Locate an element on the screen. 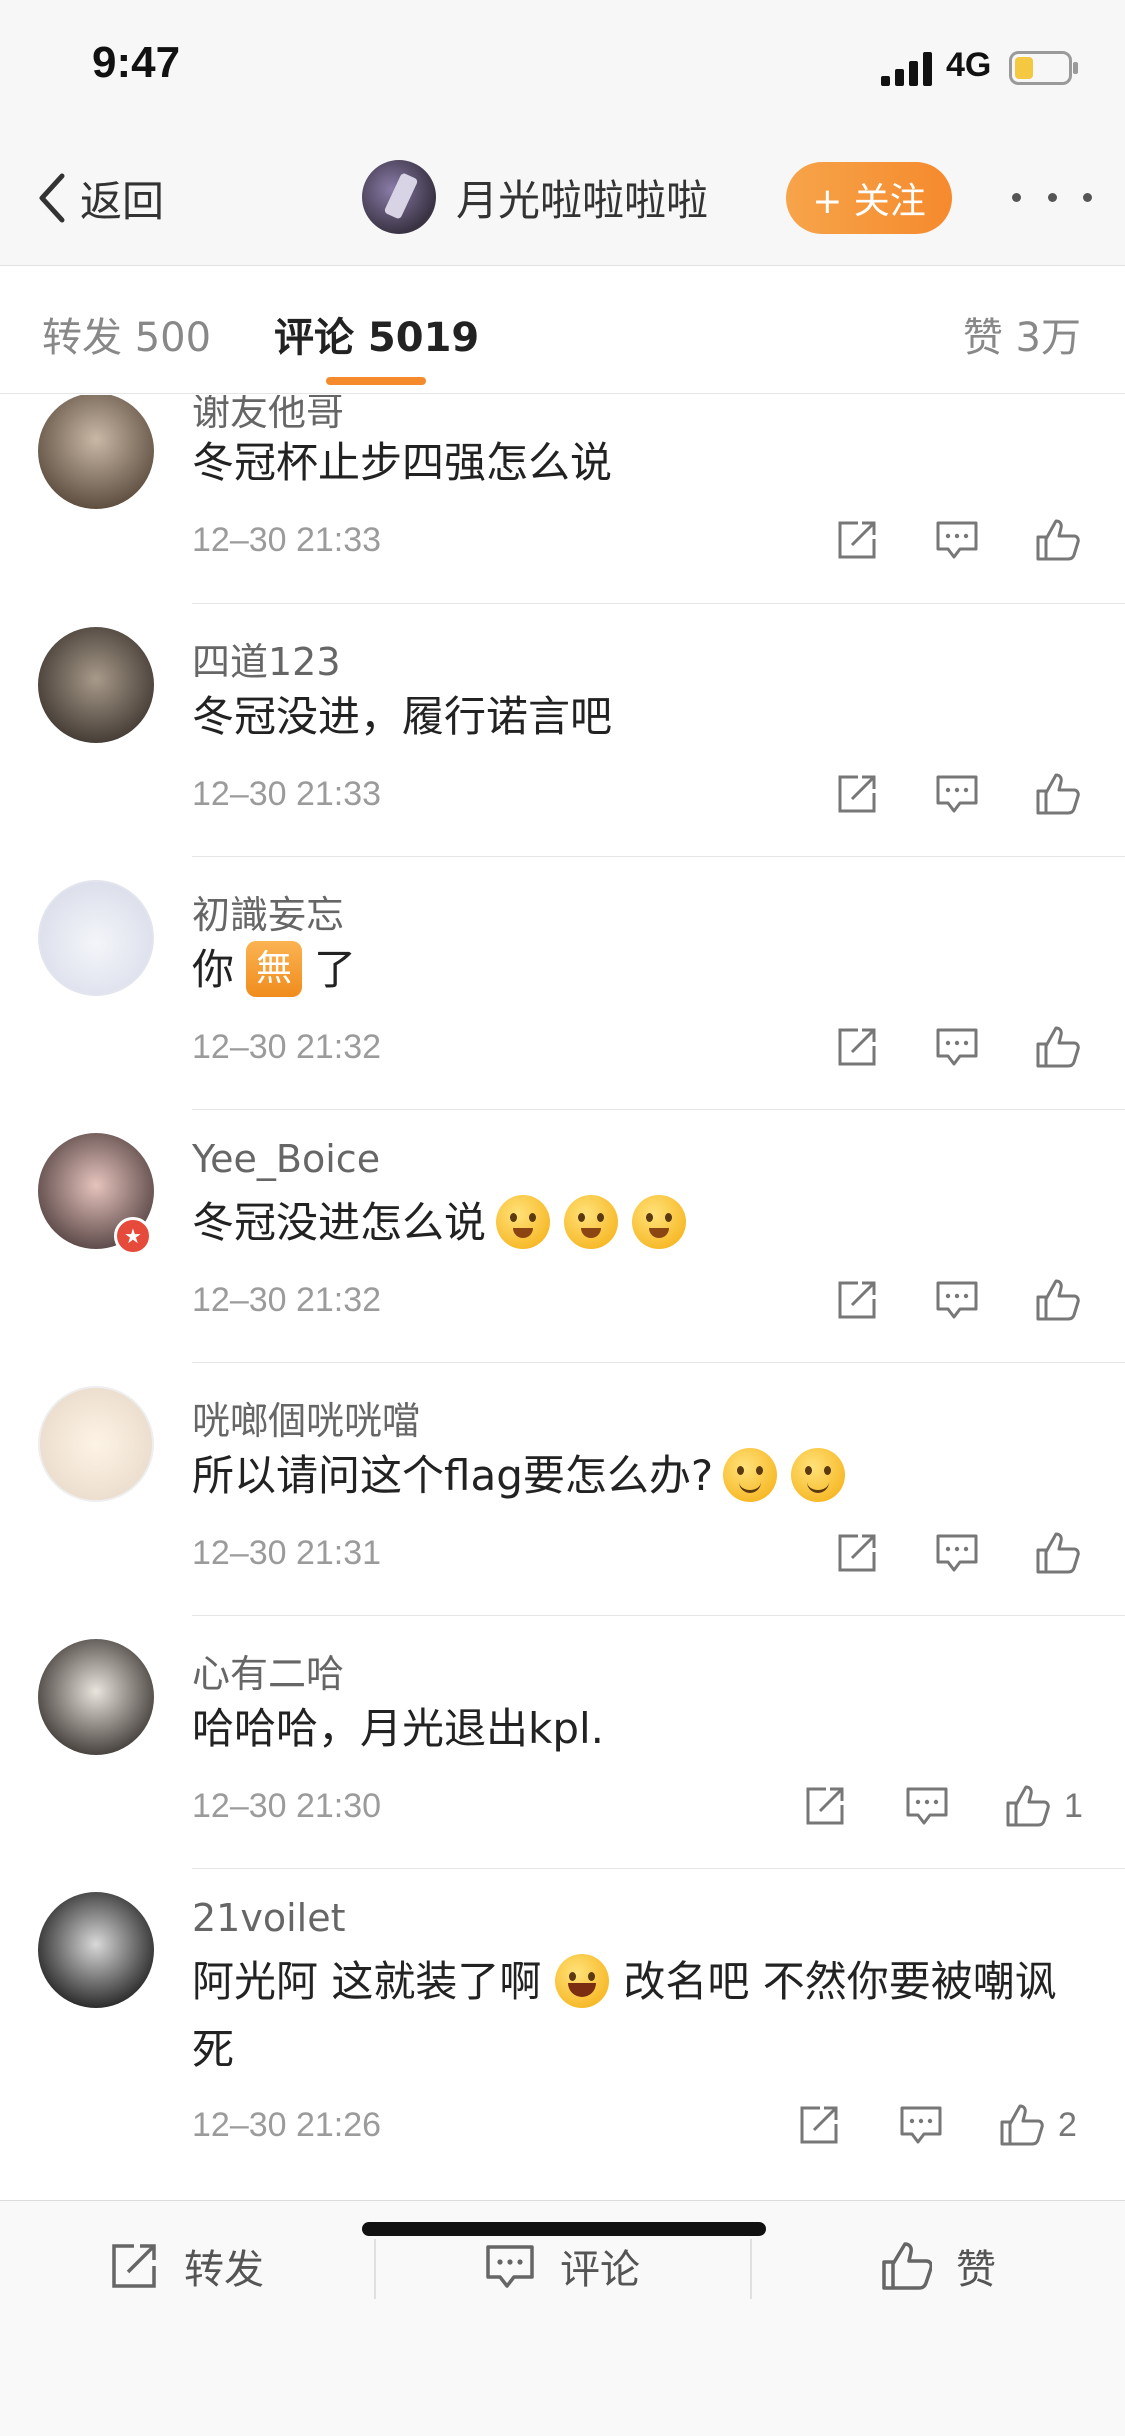 The width and height of the screenshot is (1125, 2436). comment-text: 哈哈哈，月光退出kpl. is located at coordinates (398, 1728).